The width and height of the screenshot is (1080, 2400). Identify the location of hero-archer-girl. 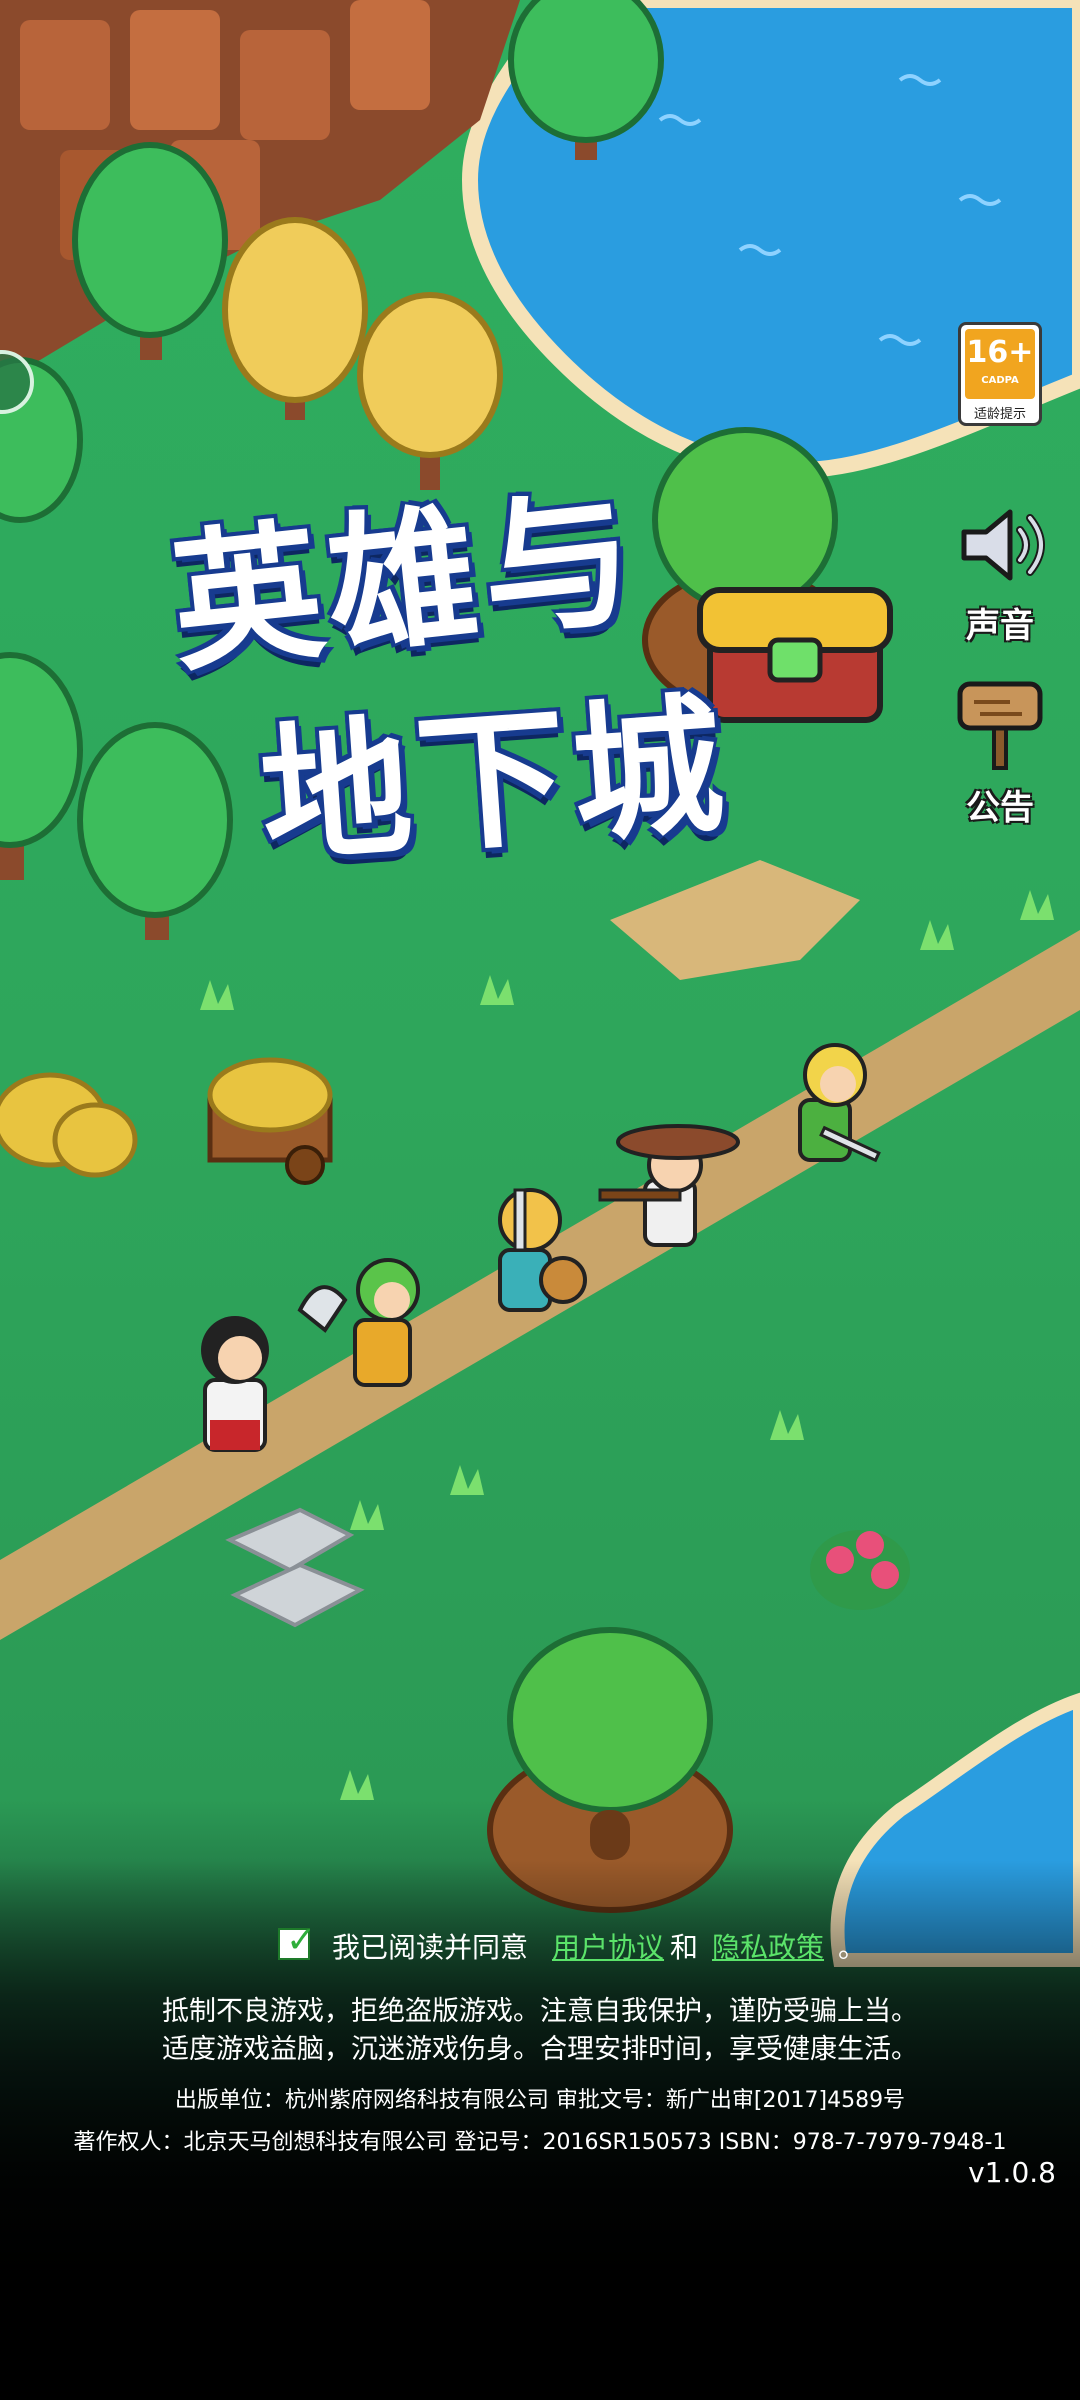
(235, 1384).